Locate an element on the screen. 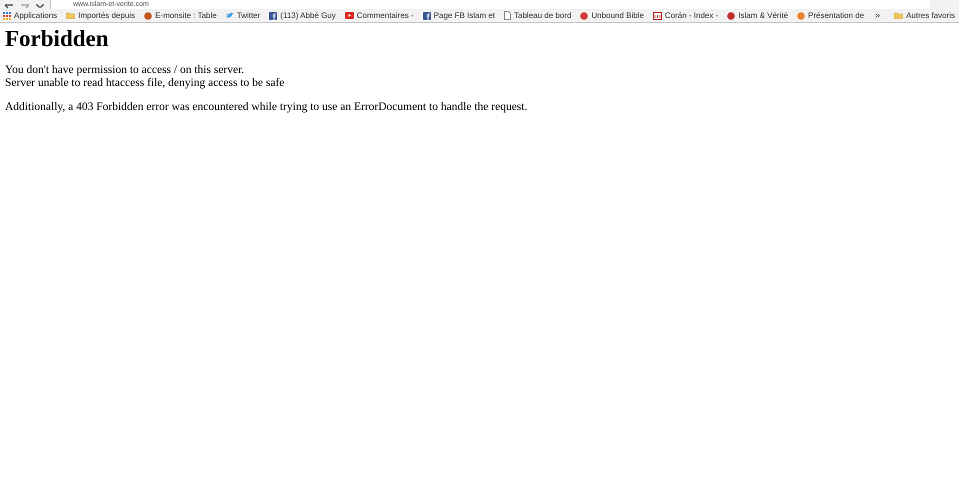 The image size is (959, 480). bookmark-link: (113) Abbé Guy is located at coordinates (308, 16).